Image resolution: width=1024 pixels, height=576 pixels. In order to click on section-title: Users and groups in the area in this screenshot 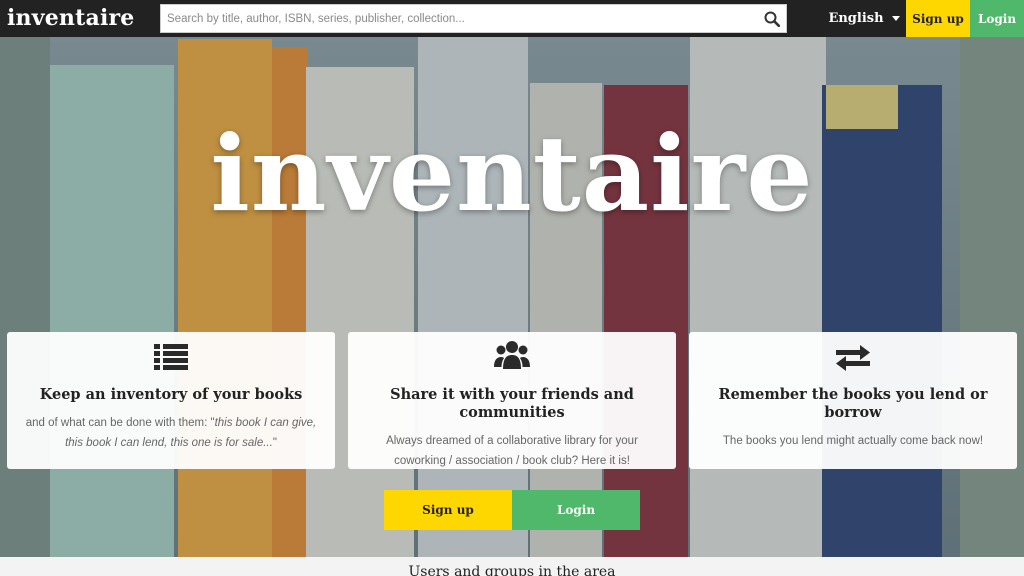, I will do `click(512, 570)`.